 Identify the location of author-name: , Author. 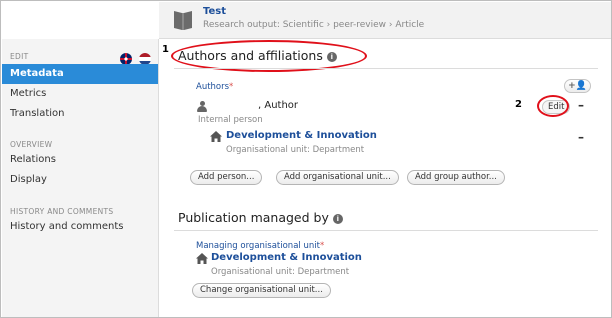
(278, 105).